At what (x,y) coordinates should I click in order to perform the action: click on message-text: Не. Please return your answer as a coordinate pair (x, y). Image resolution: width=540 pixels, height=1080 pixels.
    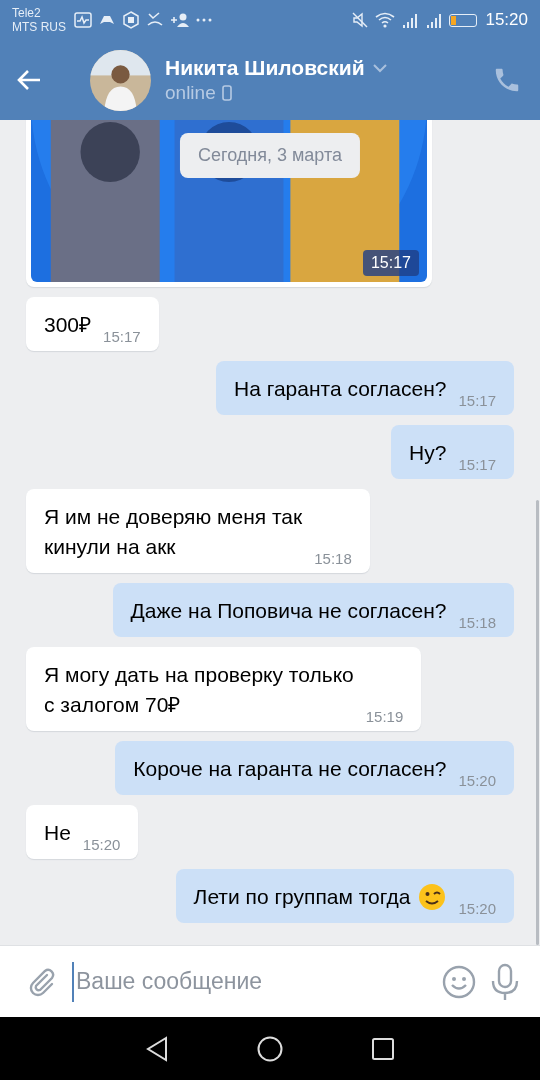
    Looking at the image, I should click on (57, 833).